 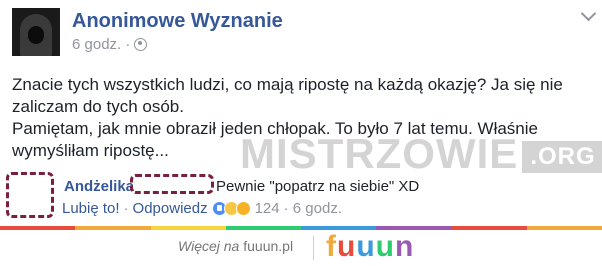 What do you see at coordinates (231, 208) in the screenshot?
I see `reactions-summary` at bounding box center [231, 208].